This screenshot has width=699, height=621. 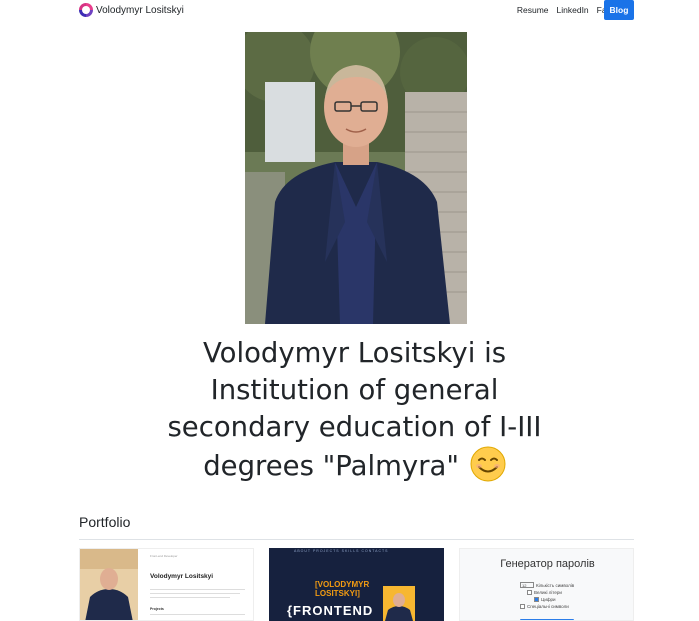 I want to click on card-title: [VOLODYMYR LOSITSKYI], so click(x=342, y=589).